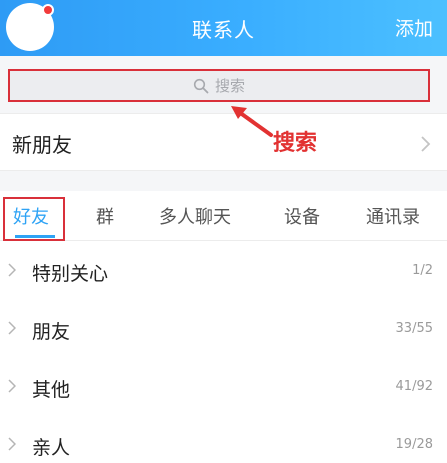 The width and height of the screenshot is (447, 463). What do you see at coordinates (414, 328) in the screenshot?
I see `group-count: 33/55` at bounding box center [414, 328].